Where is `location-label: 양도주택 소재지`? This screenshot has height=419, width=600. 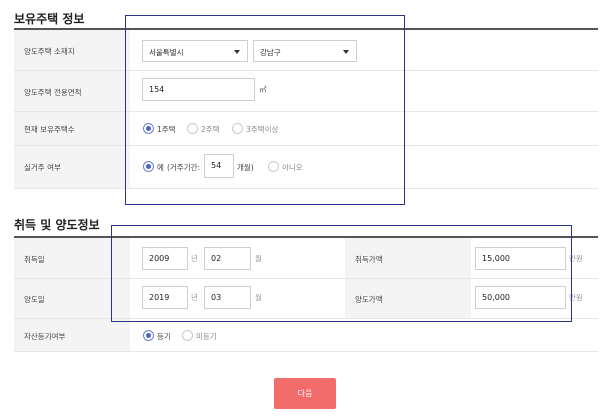 location-label: 양도주택 소재지 is located at coordinates (49, 51).